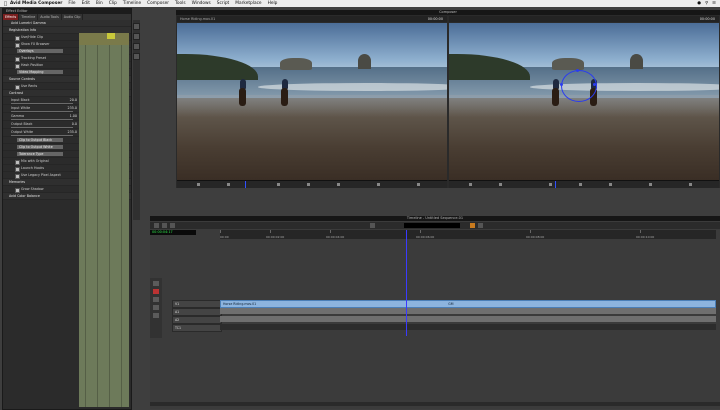 This screenshot has width=720, height=410. Describe the element at coordinates (73, 116) in the screenshot. I see `effect-param-value: 1.00` at that location.